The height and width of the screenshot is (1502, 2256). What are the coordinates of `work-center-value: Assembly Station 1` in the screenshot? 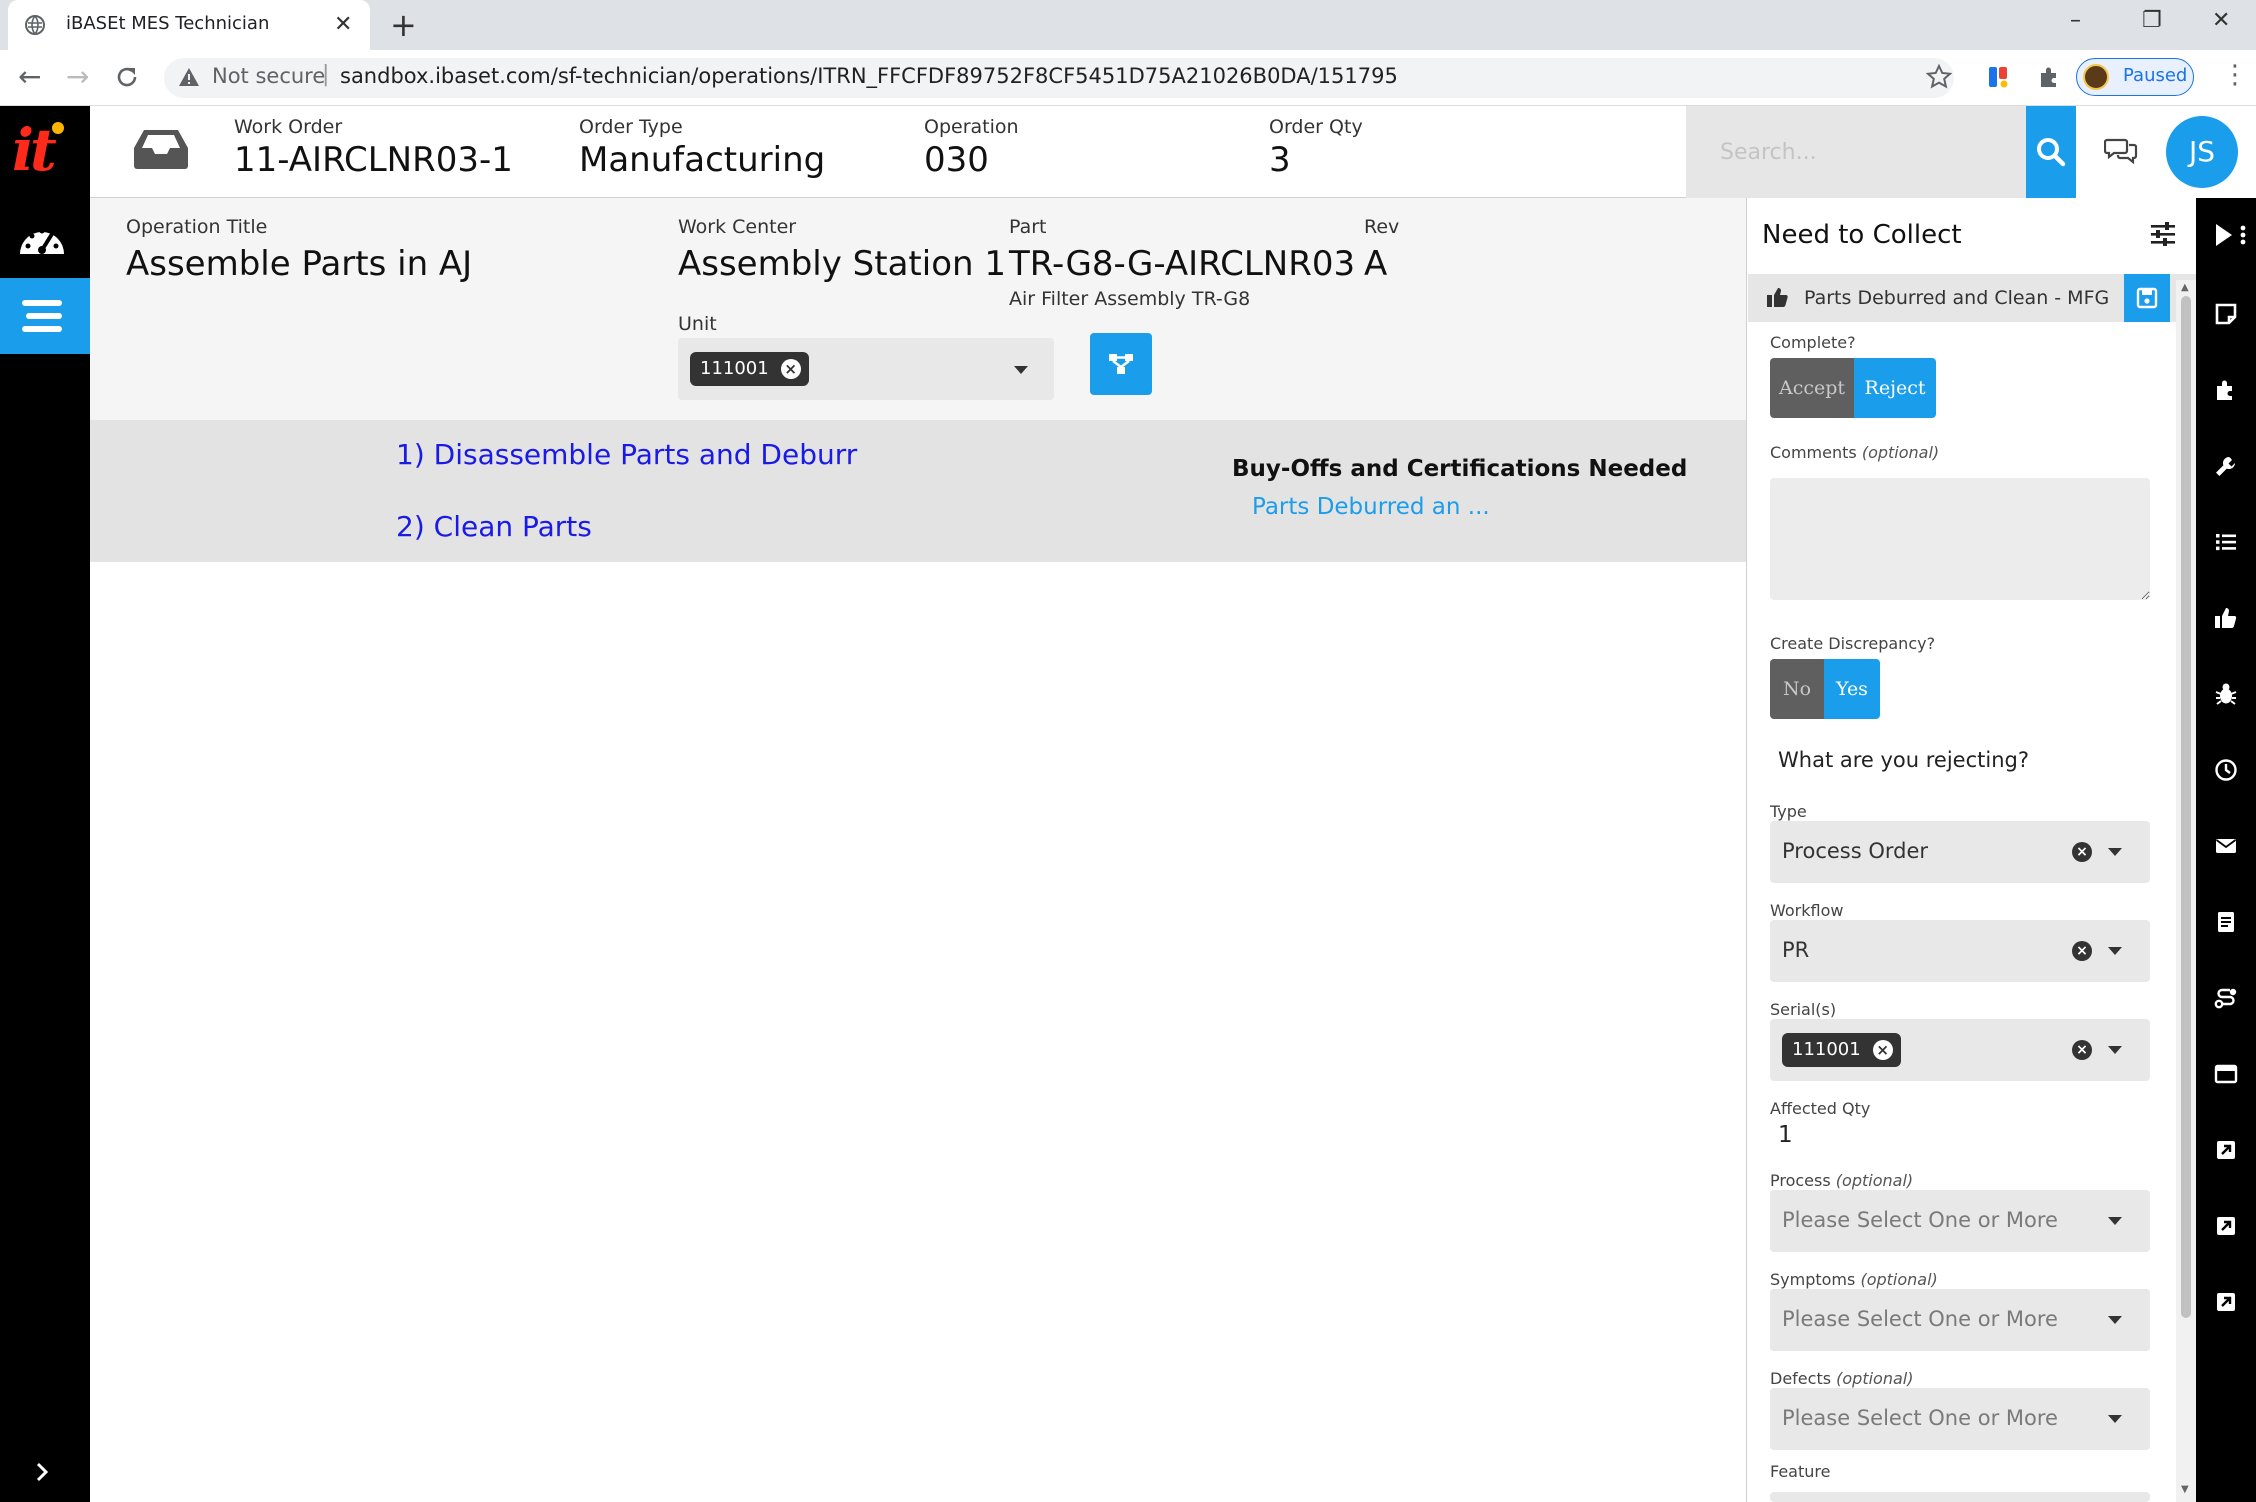 It's located at (842, 264).